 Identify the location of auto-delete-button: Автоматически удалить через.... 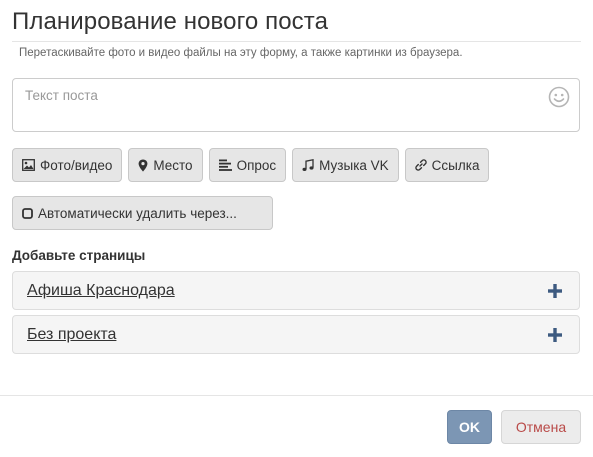
(142, 213).